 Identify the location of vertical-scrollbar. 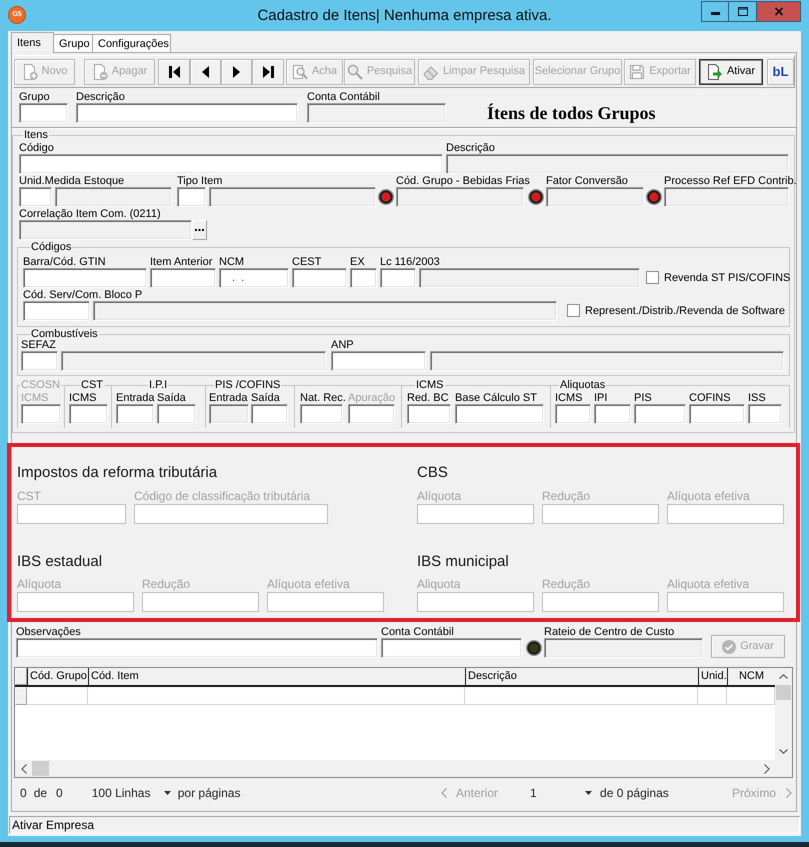
(783, 714).